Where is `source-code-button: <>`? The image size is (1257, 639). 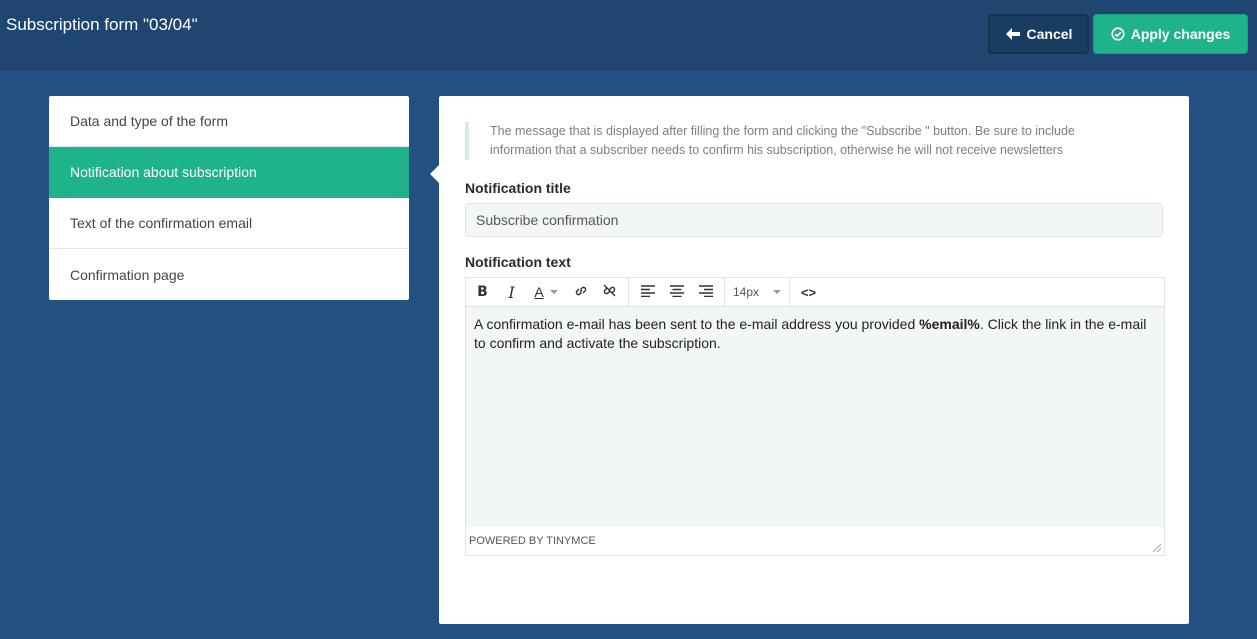
source-code-button: <> is located at coordinates (808, 292).